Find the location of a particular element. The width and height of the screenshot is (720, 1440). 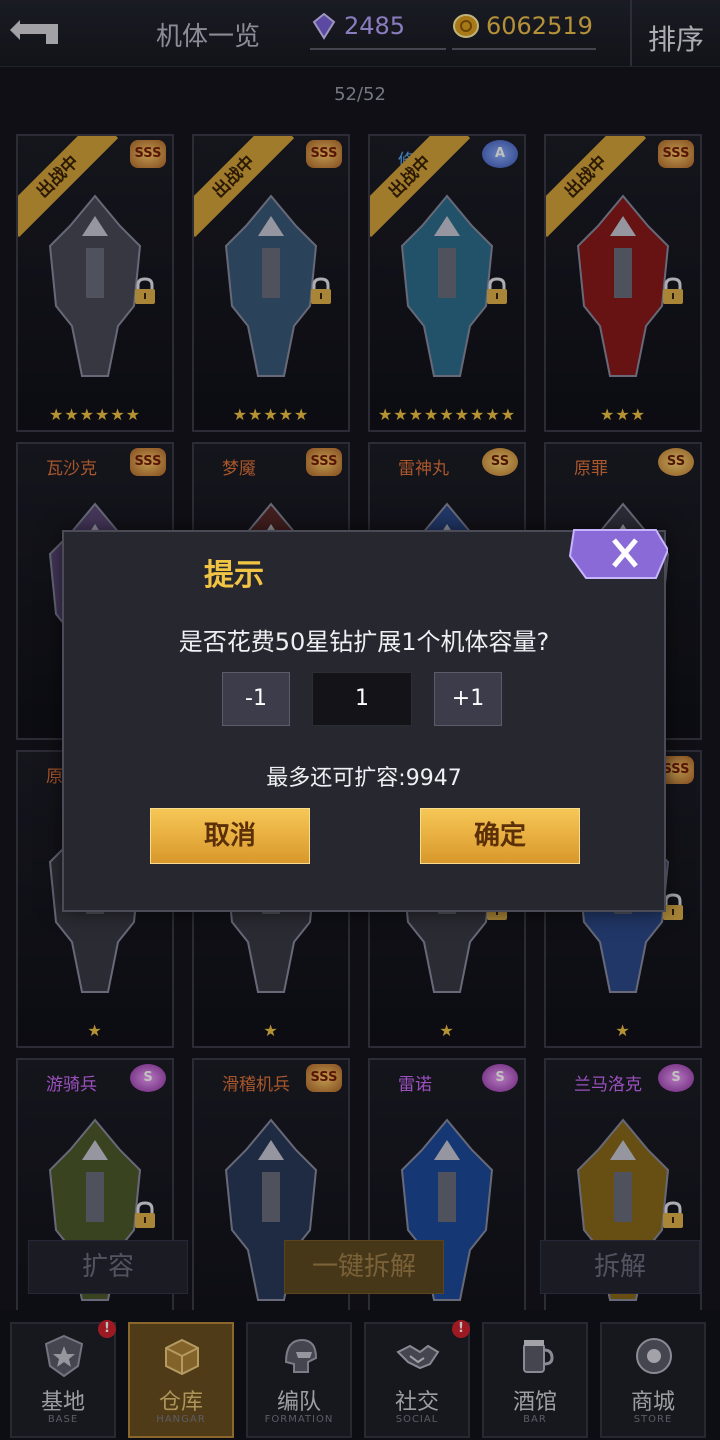

increase-label: +1 is located at coordinates (468, 698).